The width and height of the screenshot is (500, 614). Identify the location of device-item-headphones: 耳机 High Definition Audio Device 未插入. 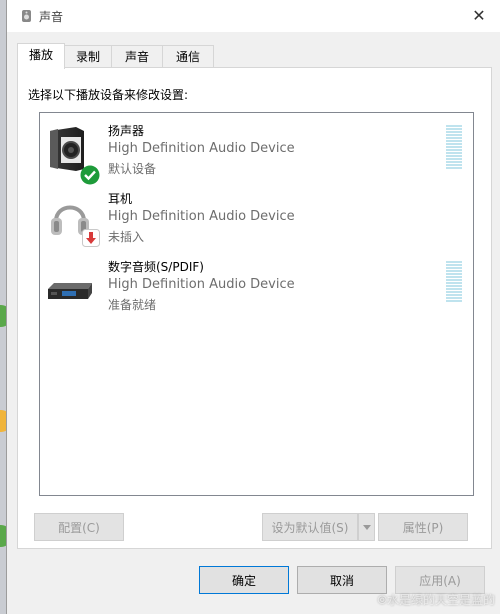
(256, 220).